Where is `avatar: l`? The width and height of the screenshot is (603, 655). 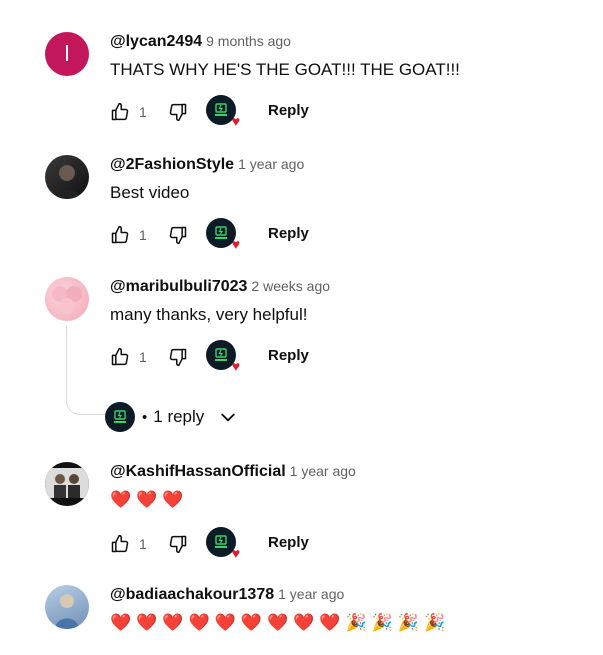
avatar: l is located at coordinates (67, 54).